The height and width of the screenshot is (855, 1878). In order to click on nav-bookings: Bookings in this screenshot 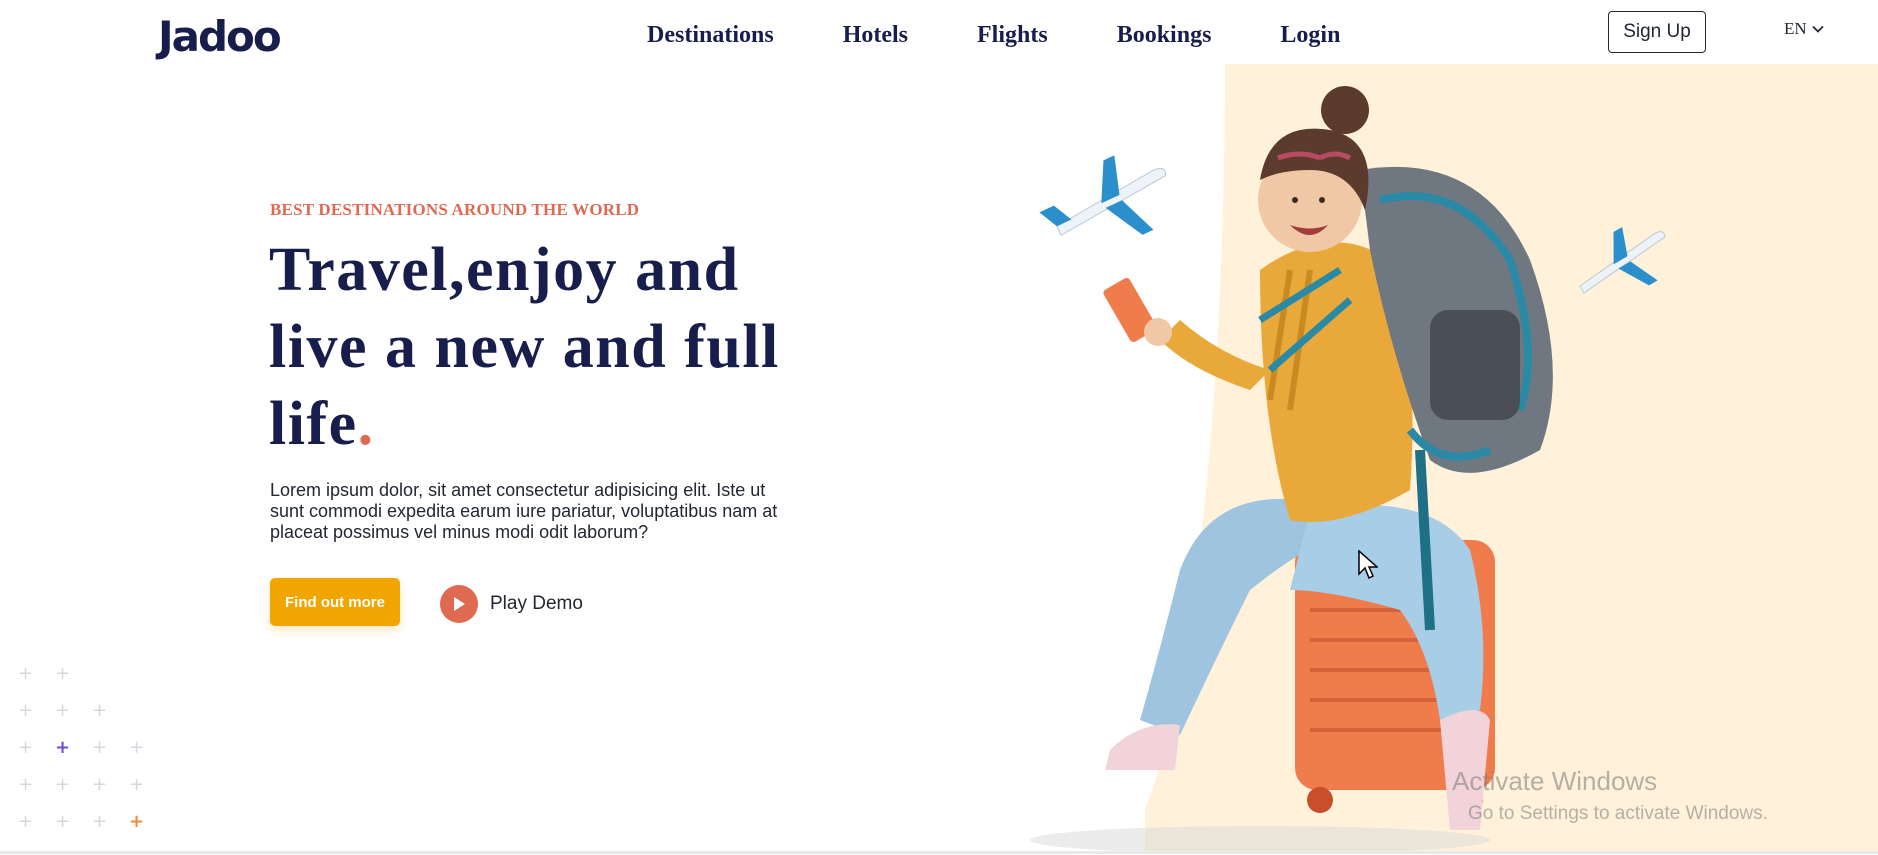, I will do `click(1164, 35)`.